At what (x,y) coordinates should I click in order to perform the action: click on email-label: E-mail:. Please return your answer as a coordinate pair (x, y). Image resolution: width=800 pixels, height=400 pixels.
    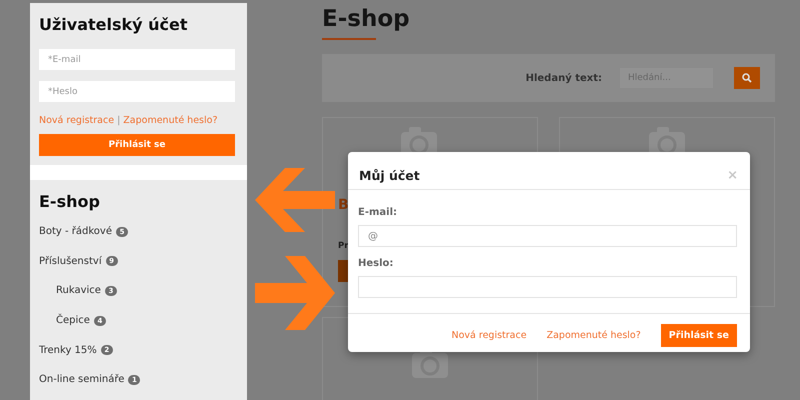
    Looking at the image, I should click on (378, 212).